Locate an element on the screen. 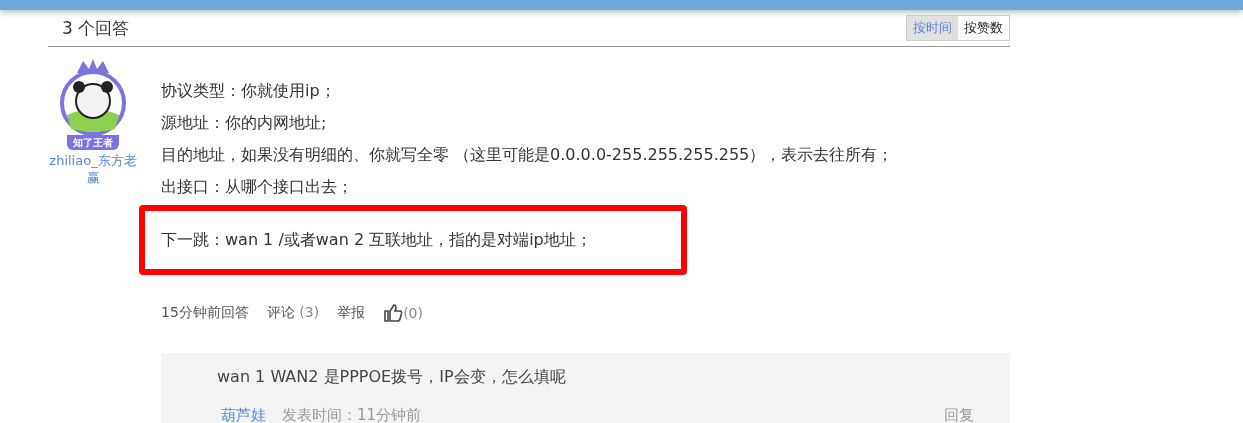  sort-tab: 按时间 is located at coordinates (932, 28).